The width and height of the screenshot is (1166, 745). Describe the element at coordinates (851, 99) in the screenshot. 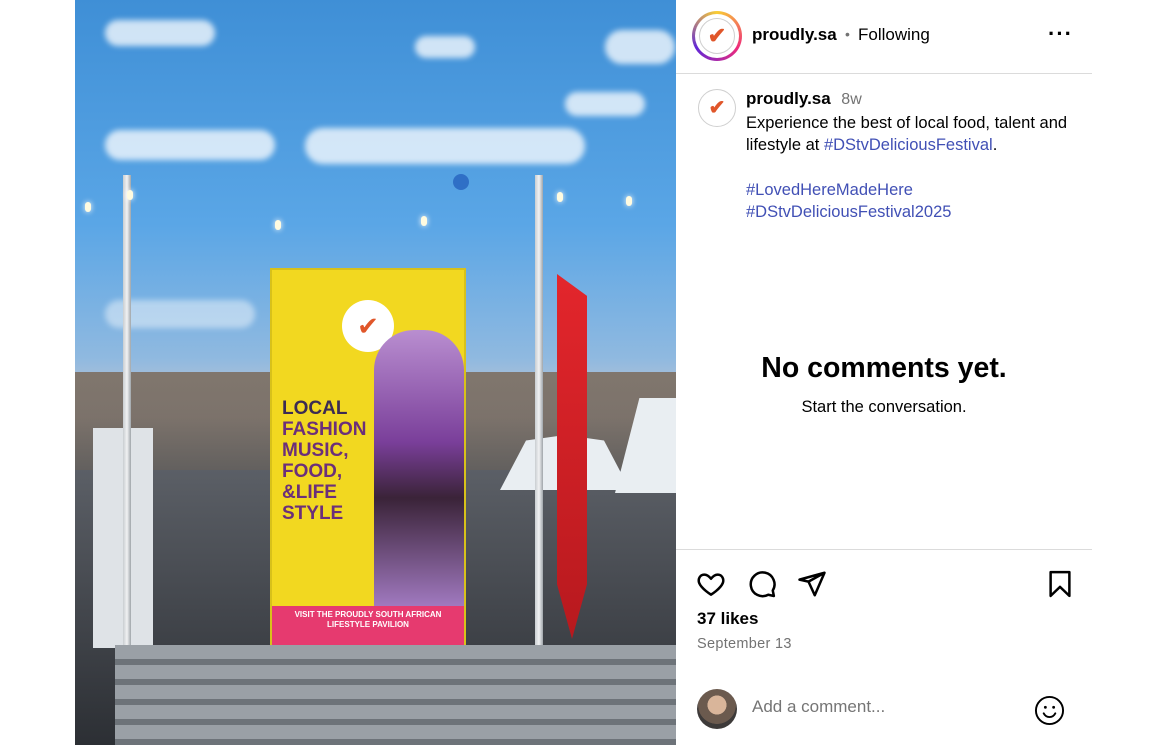

I see `post-age: 8w` at that location.